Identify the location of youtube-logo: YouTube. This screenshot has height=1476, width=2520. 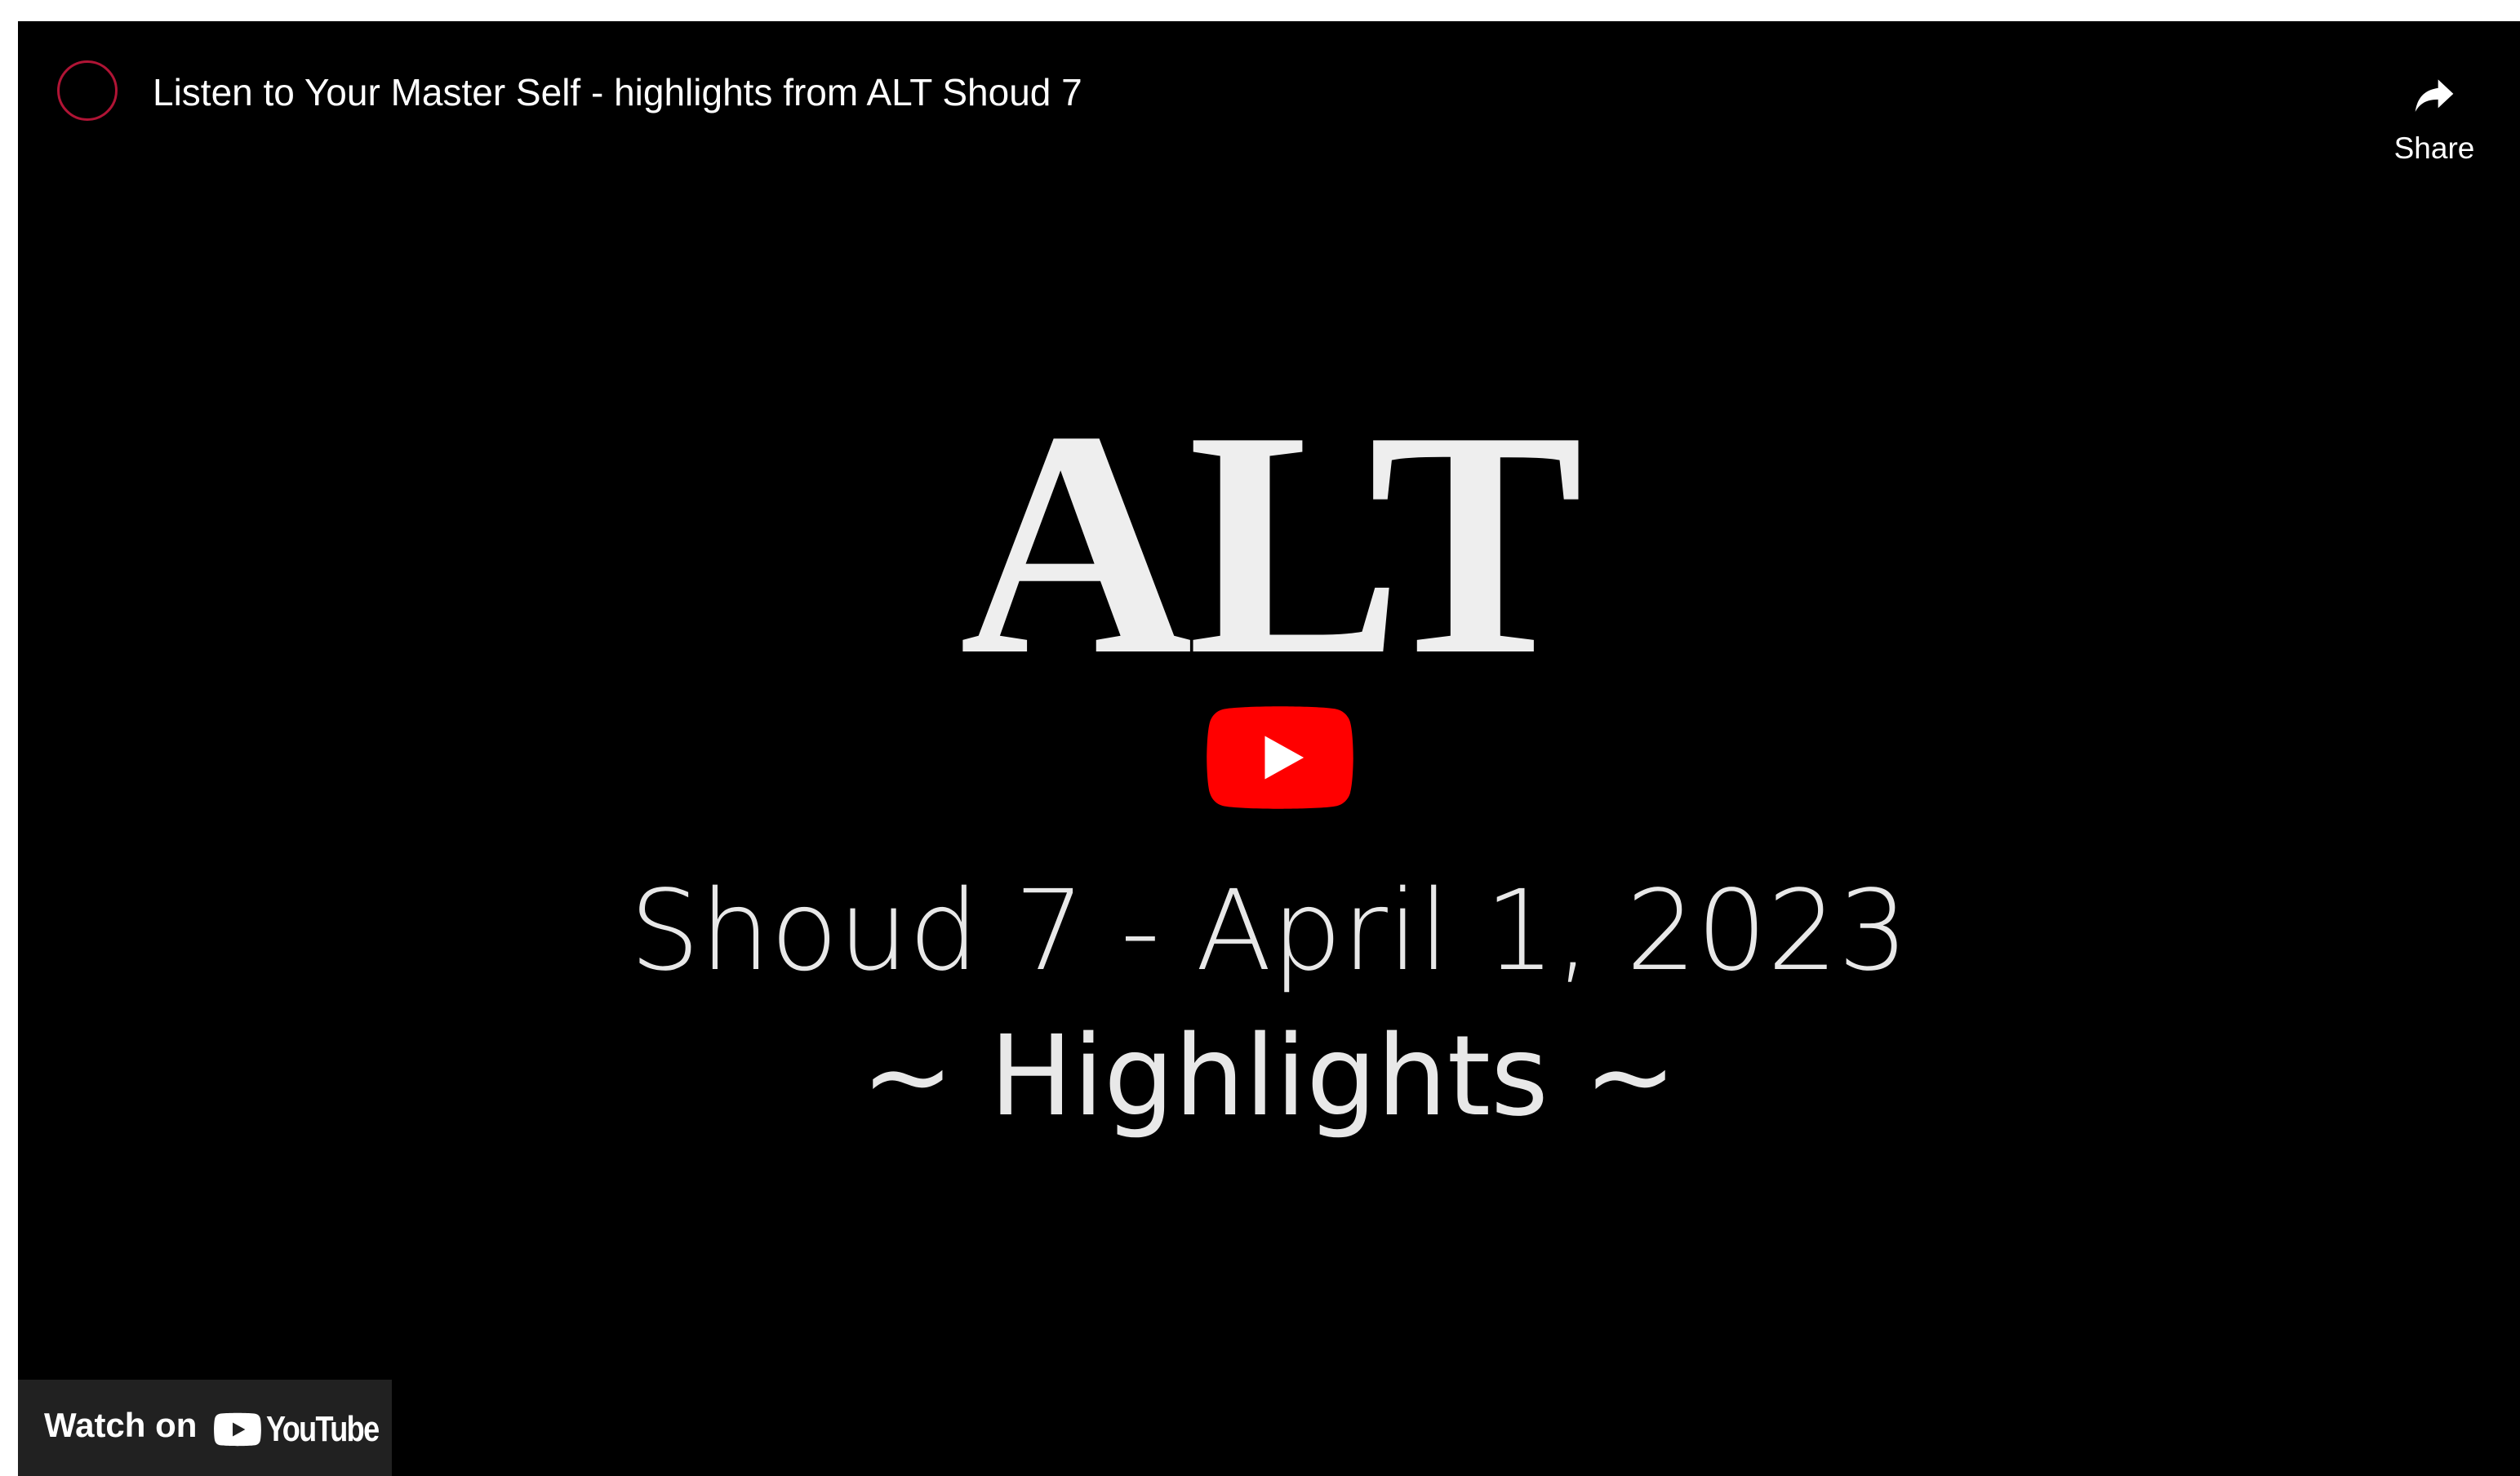
(297, 1429).